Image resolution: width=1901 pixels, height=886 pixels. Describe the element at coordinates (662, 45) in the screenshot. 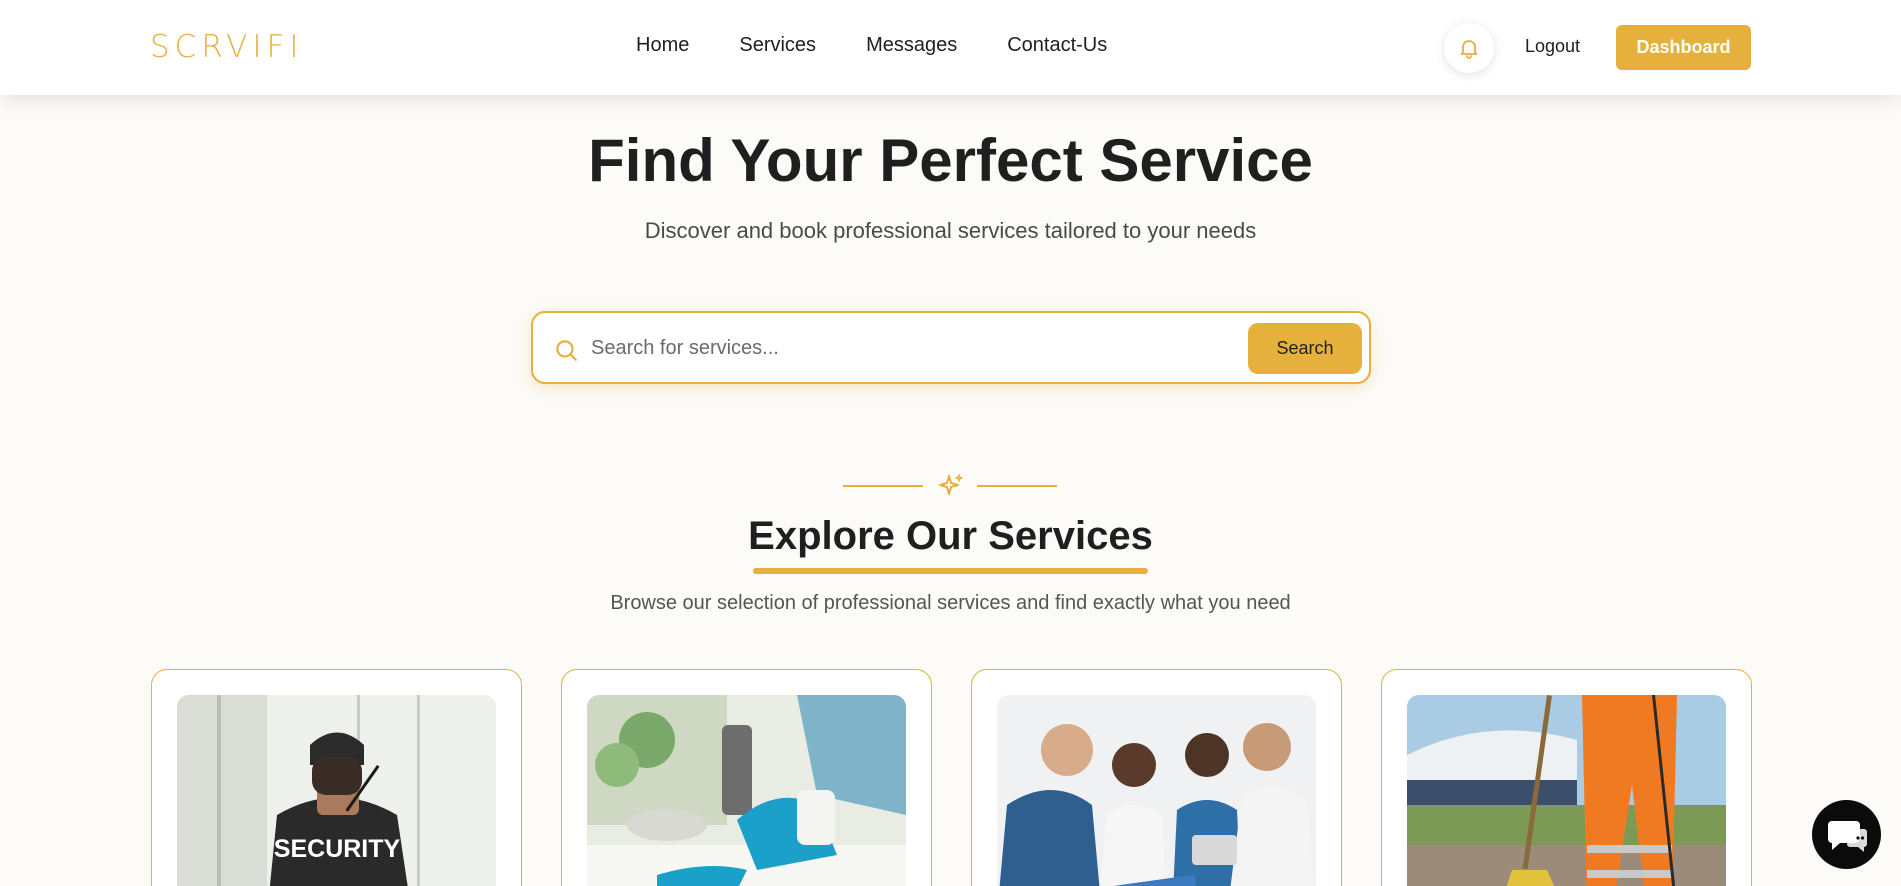

I see `nav-home: Home` at that location.